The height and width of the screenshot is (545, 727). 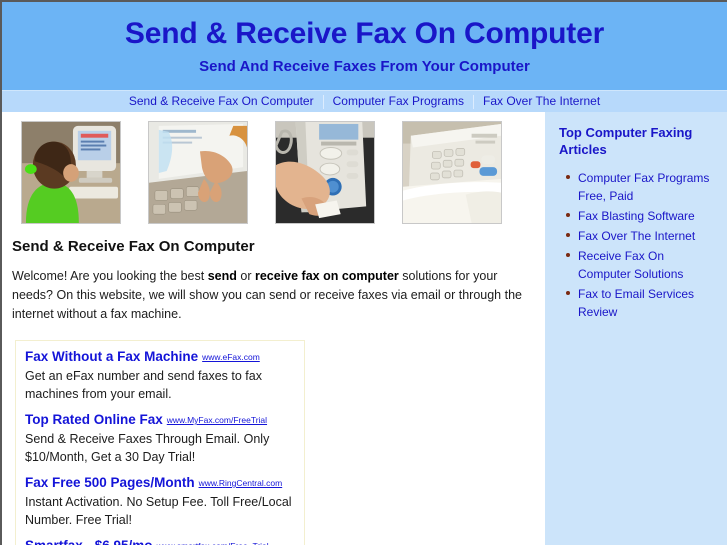 I want to click on thumbnail-girl-at-imac-computer, so click(x=71, y=172).